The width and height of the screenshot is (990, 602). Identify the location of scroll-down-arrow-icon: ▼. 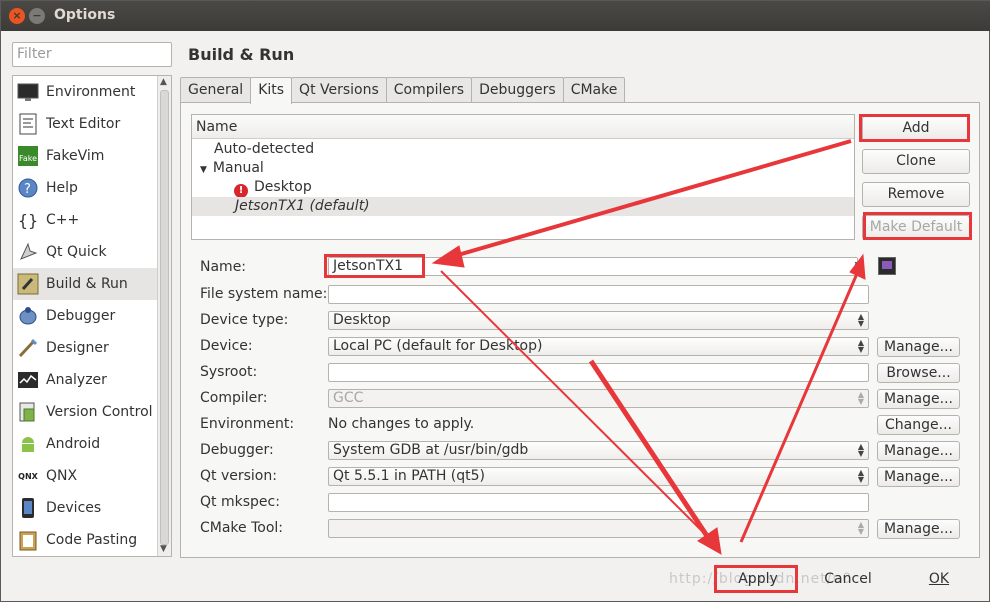
(163, 549).